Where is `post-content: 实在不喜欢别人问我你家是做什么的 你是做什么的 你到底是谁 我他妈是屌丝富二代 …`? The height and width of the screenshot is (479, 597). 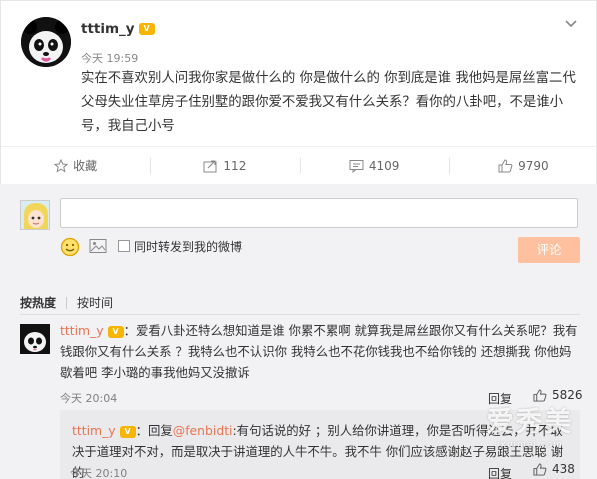 post-content: 实在不喜欢别人问我你家是做什么的 你是做什么的 你到底是谁 我他妈是屌丝富二代 … is located at coordinates (328, 102).